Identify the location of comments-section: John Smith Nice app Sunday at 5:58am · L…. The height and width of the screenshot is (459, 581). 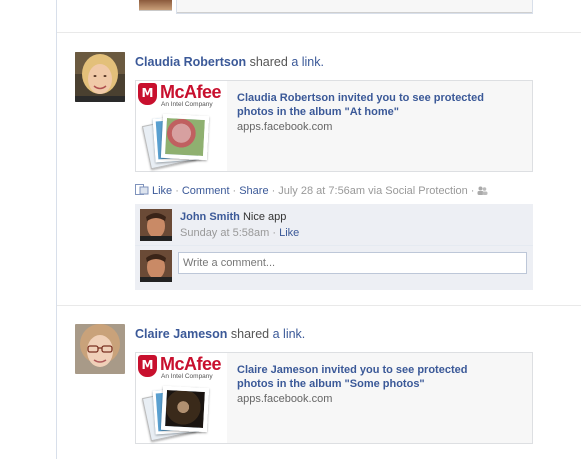
(334, 247).